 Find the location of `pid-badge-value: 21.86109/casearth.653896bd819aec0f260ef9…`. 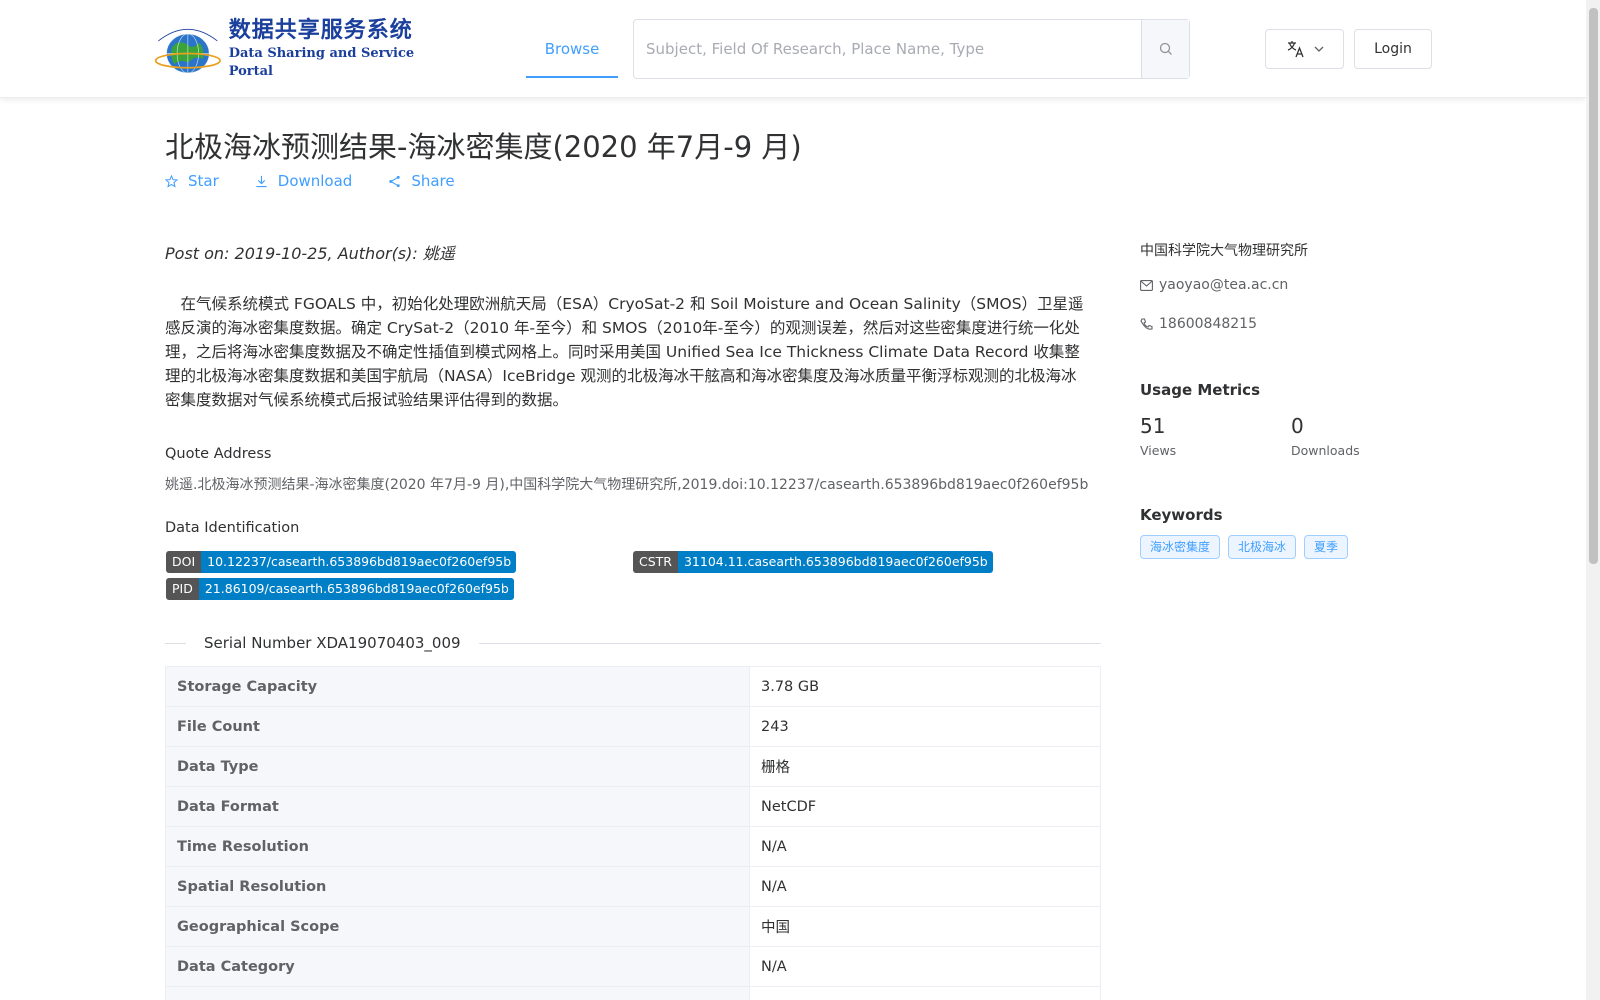

pid-badge-value: 21.86109/casearth.653896bd819aec0f260ef9… is located at coordinates (356, 589).